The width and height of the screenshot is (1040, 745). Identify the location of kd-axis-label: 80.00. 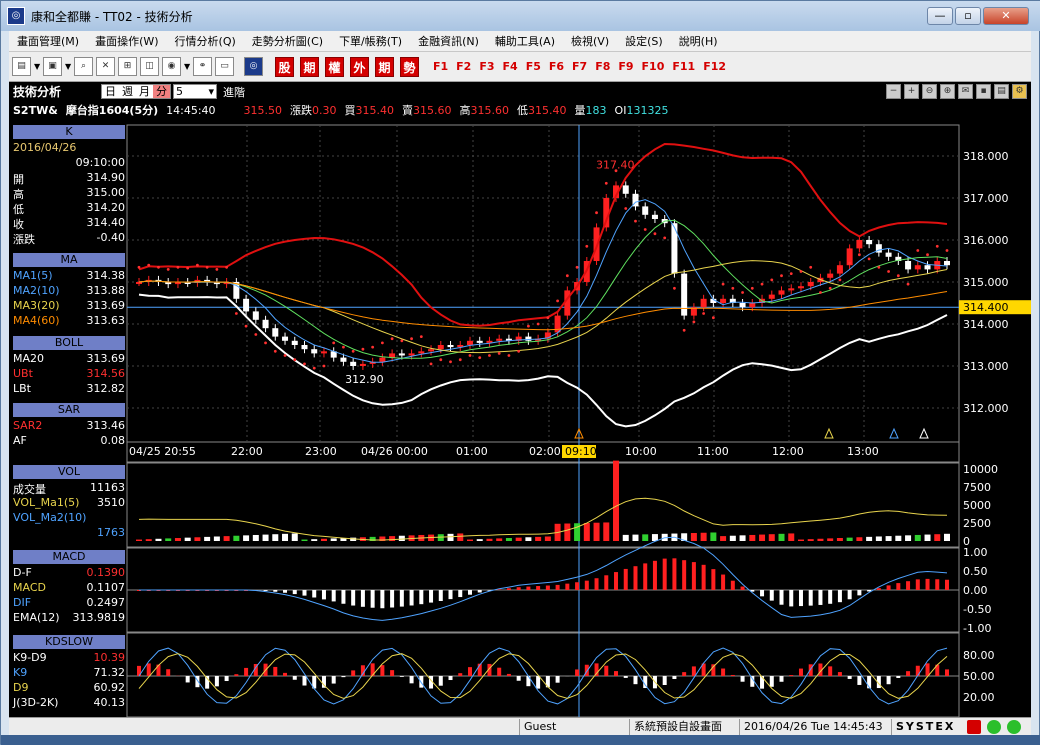
(979, 655).